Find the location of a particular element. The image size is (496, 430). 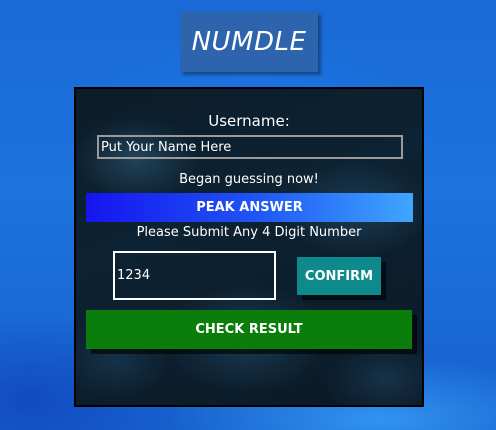

check-result-button: CHECK RESULT is located at coordinates (249, 329).